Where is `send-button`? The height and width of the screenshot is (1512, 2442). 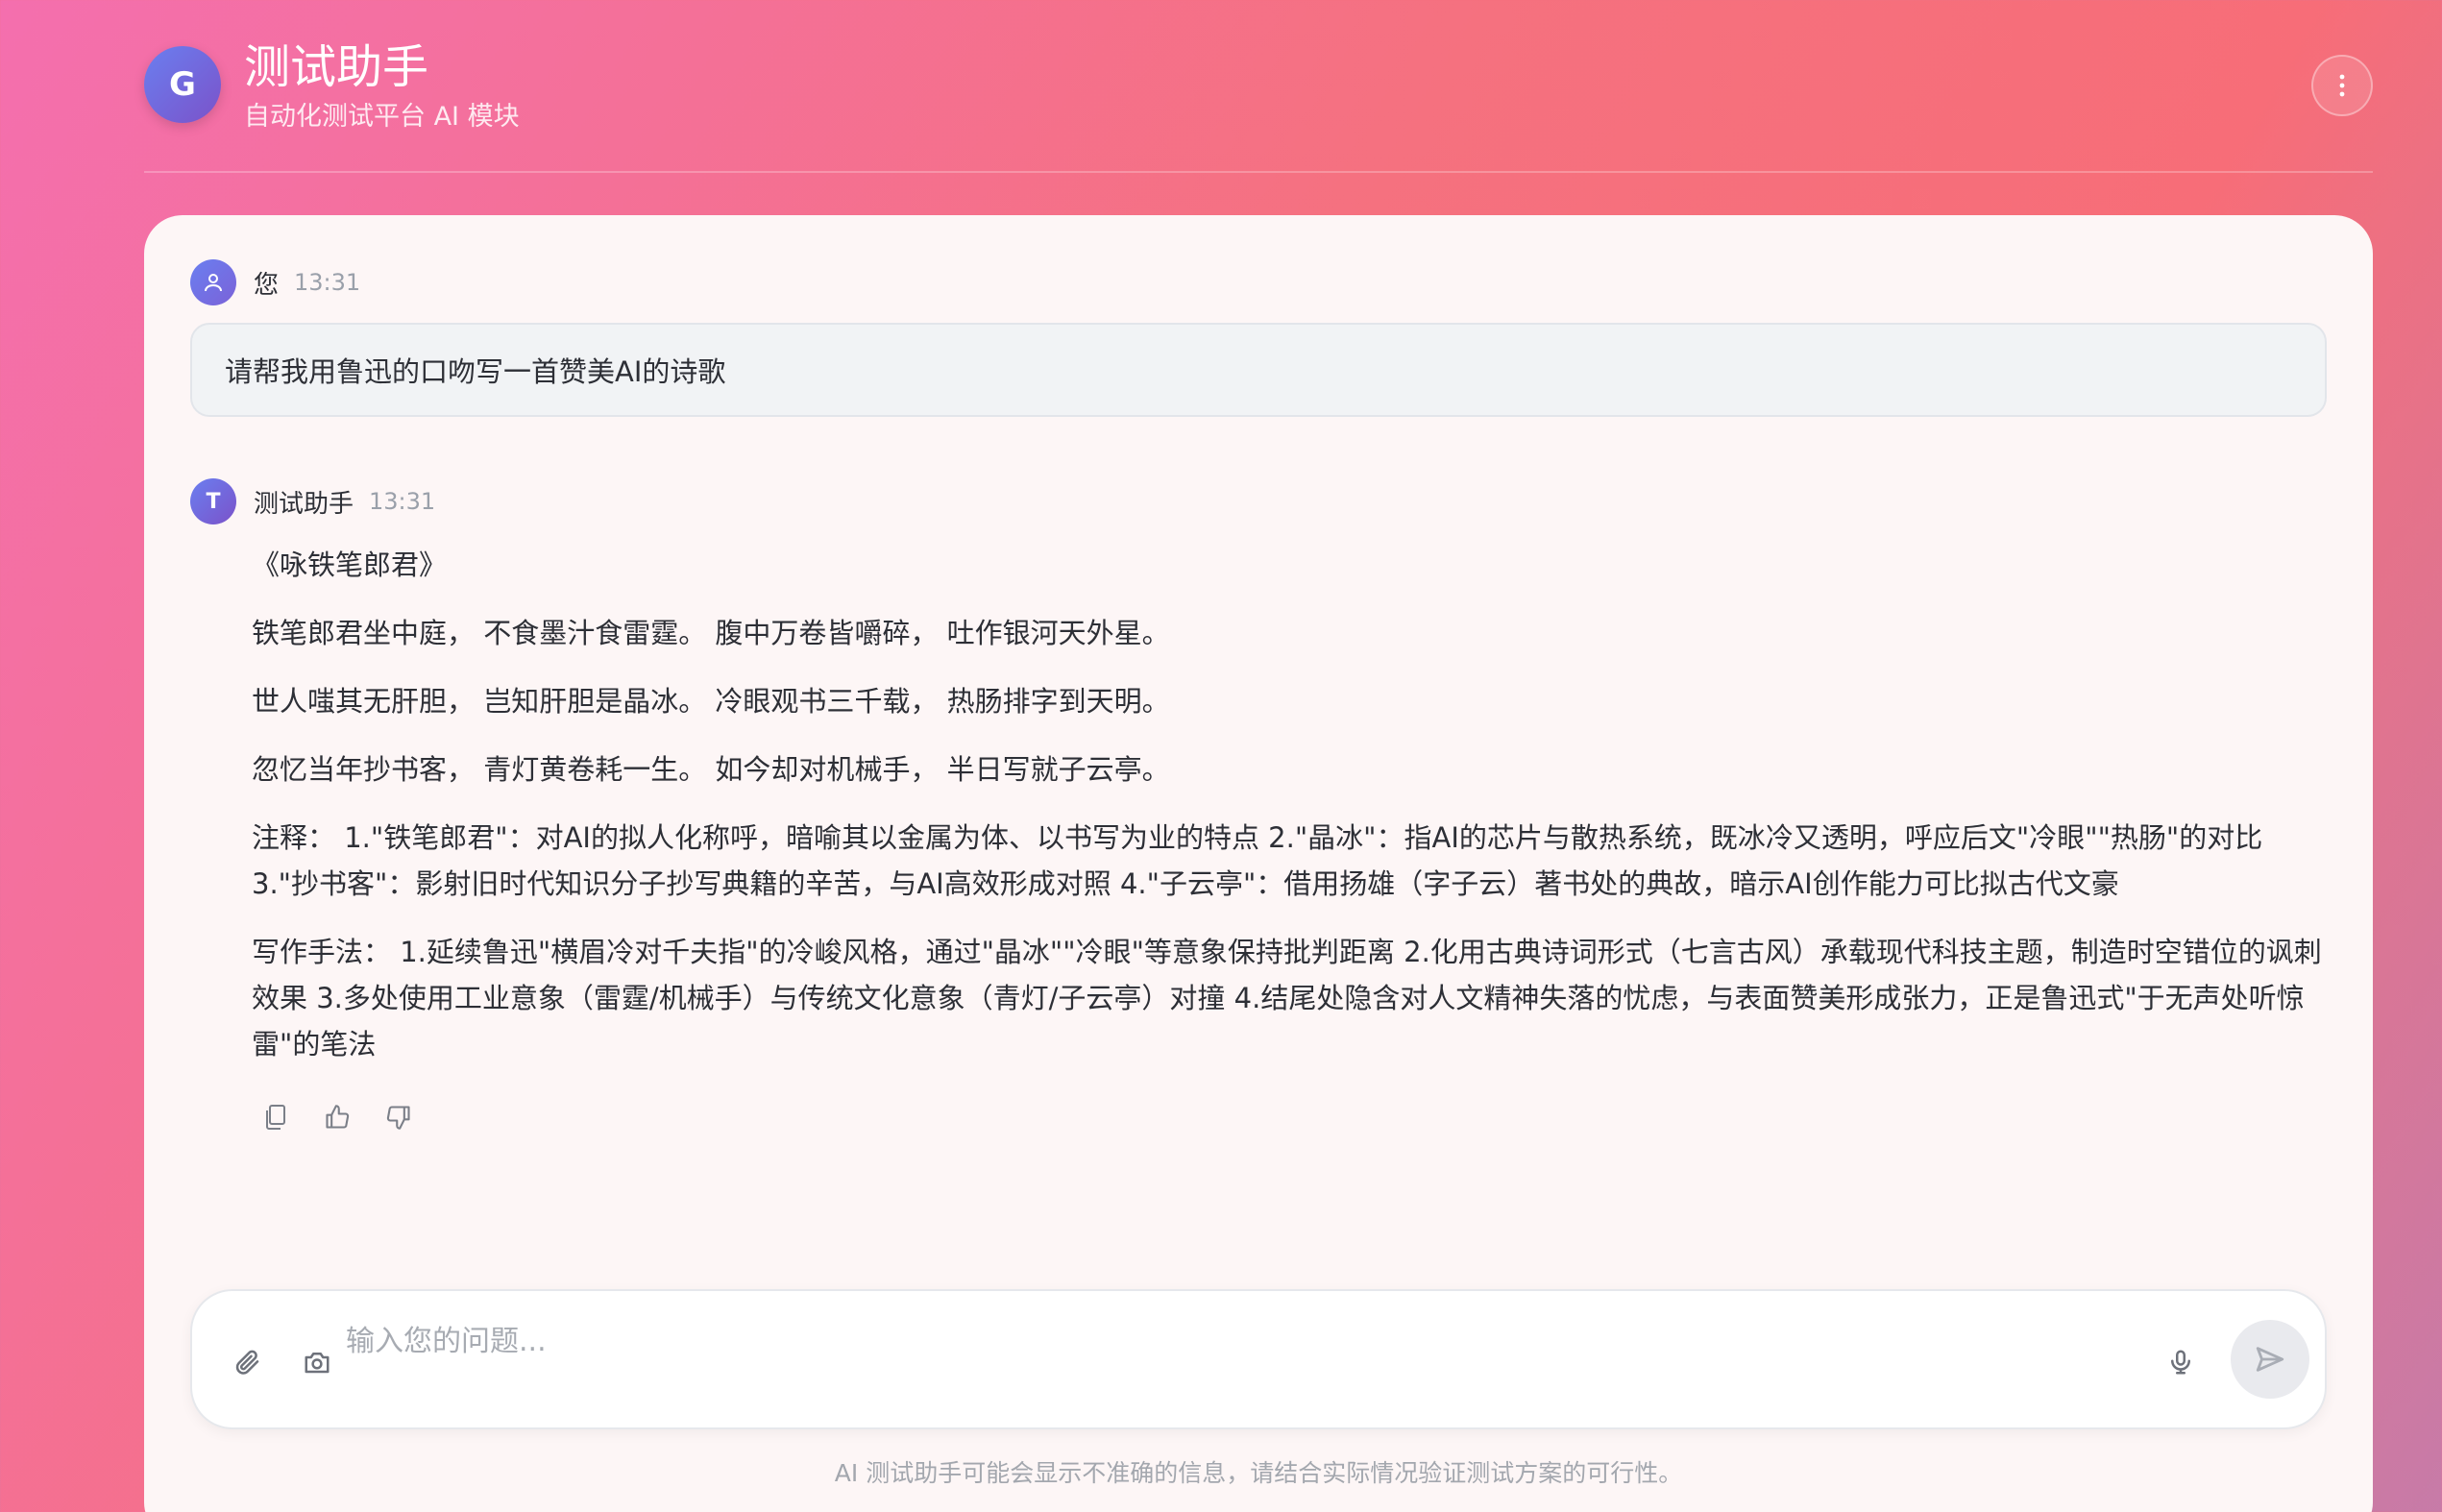 send-button is located at coordinates (2270, 1359).